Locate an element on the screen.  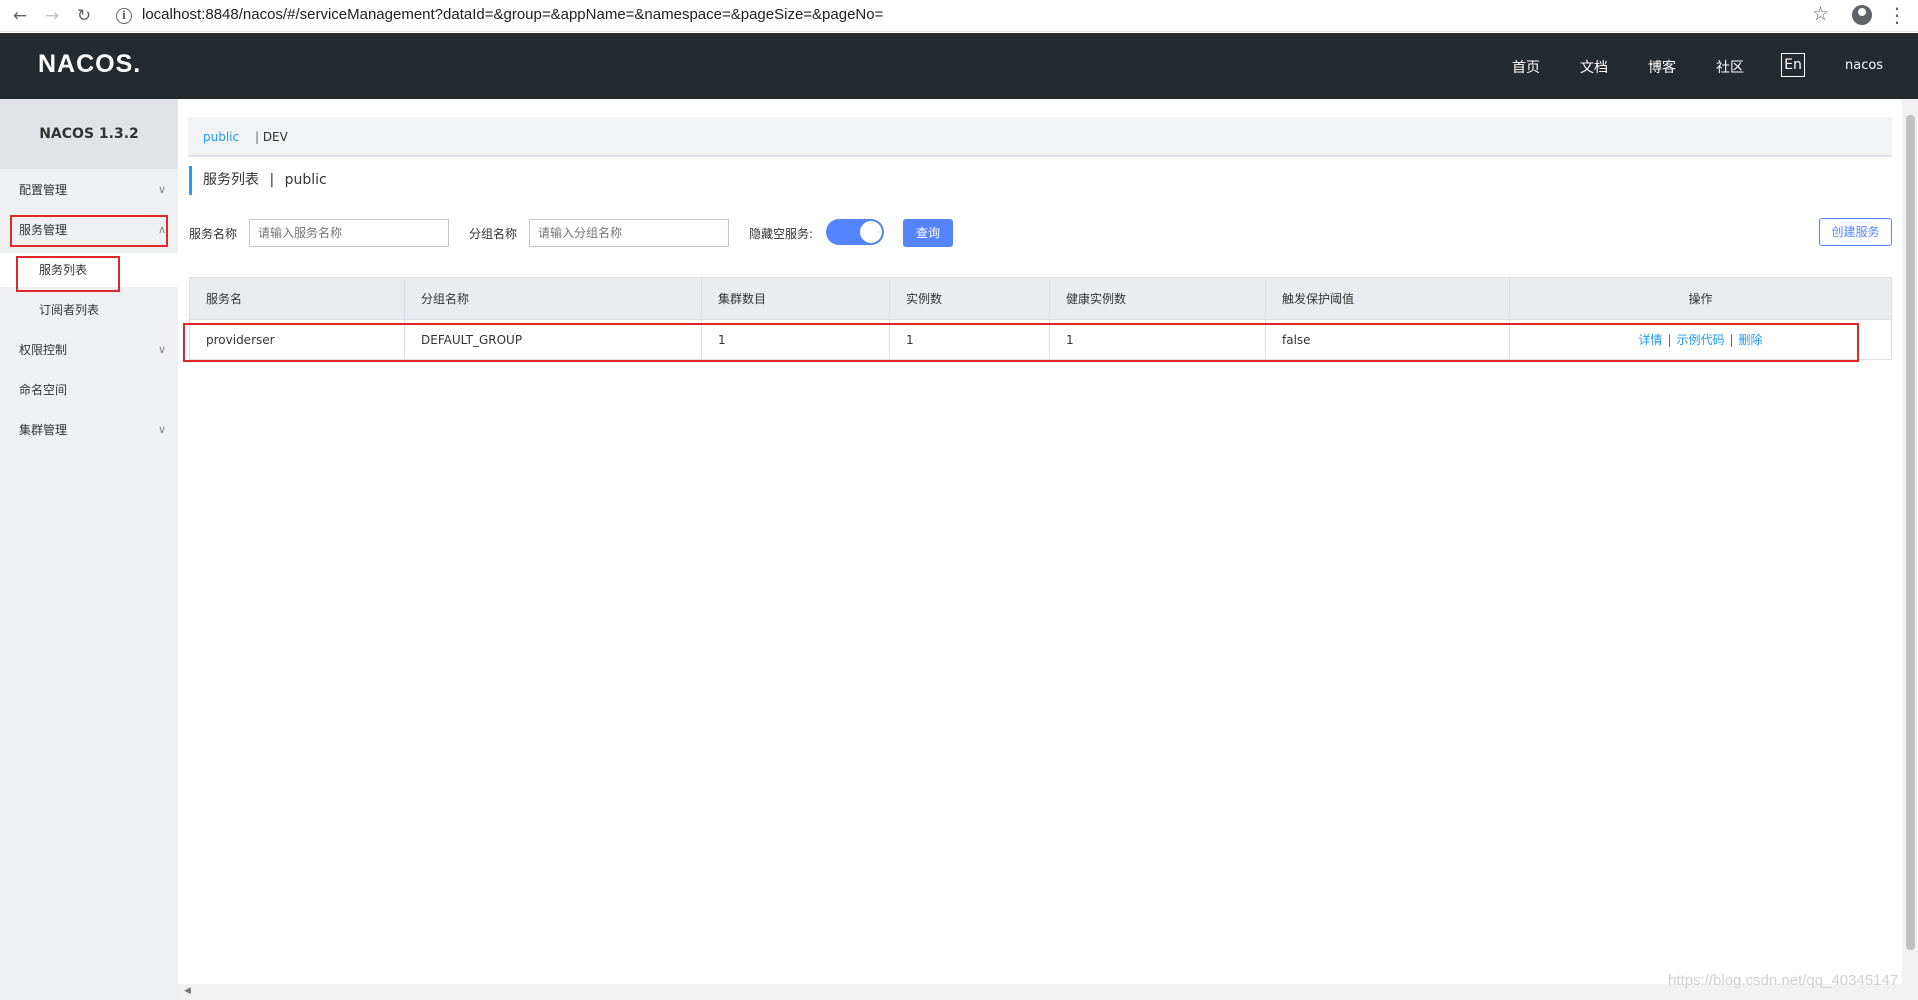
cell-cluster-count: 1 is located at coordinates (795, 339).